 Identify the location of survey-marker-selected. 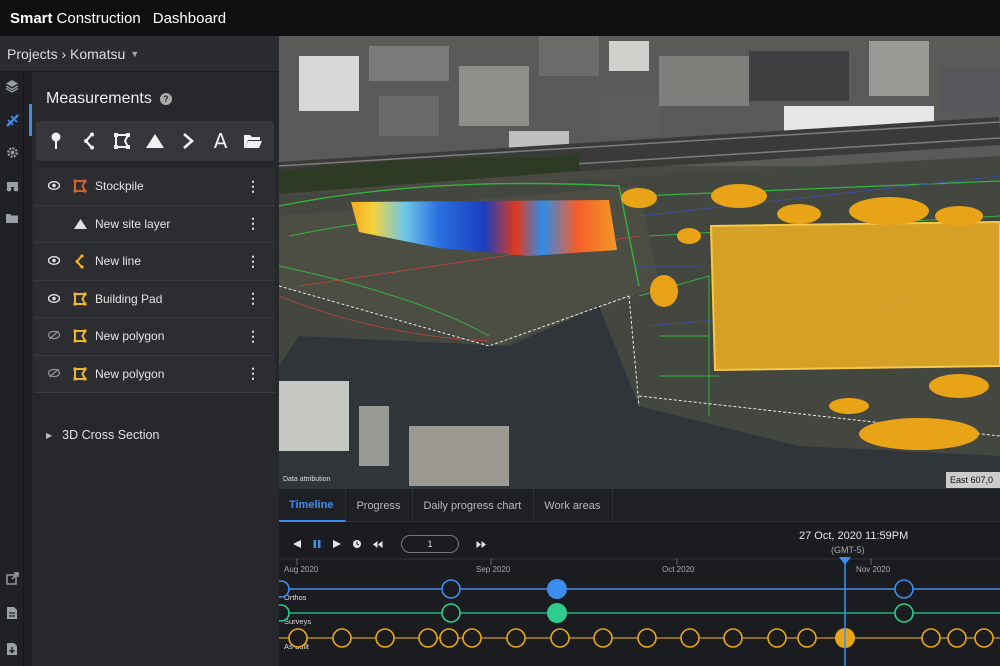
(557, 613).